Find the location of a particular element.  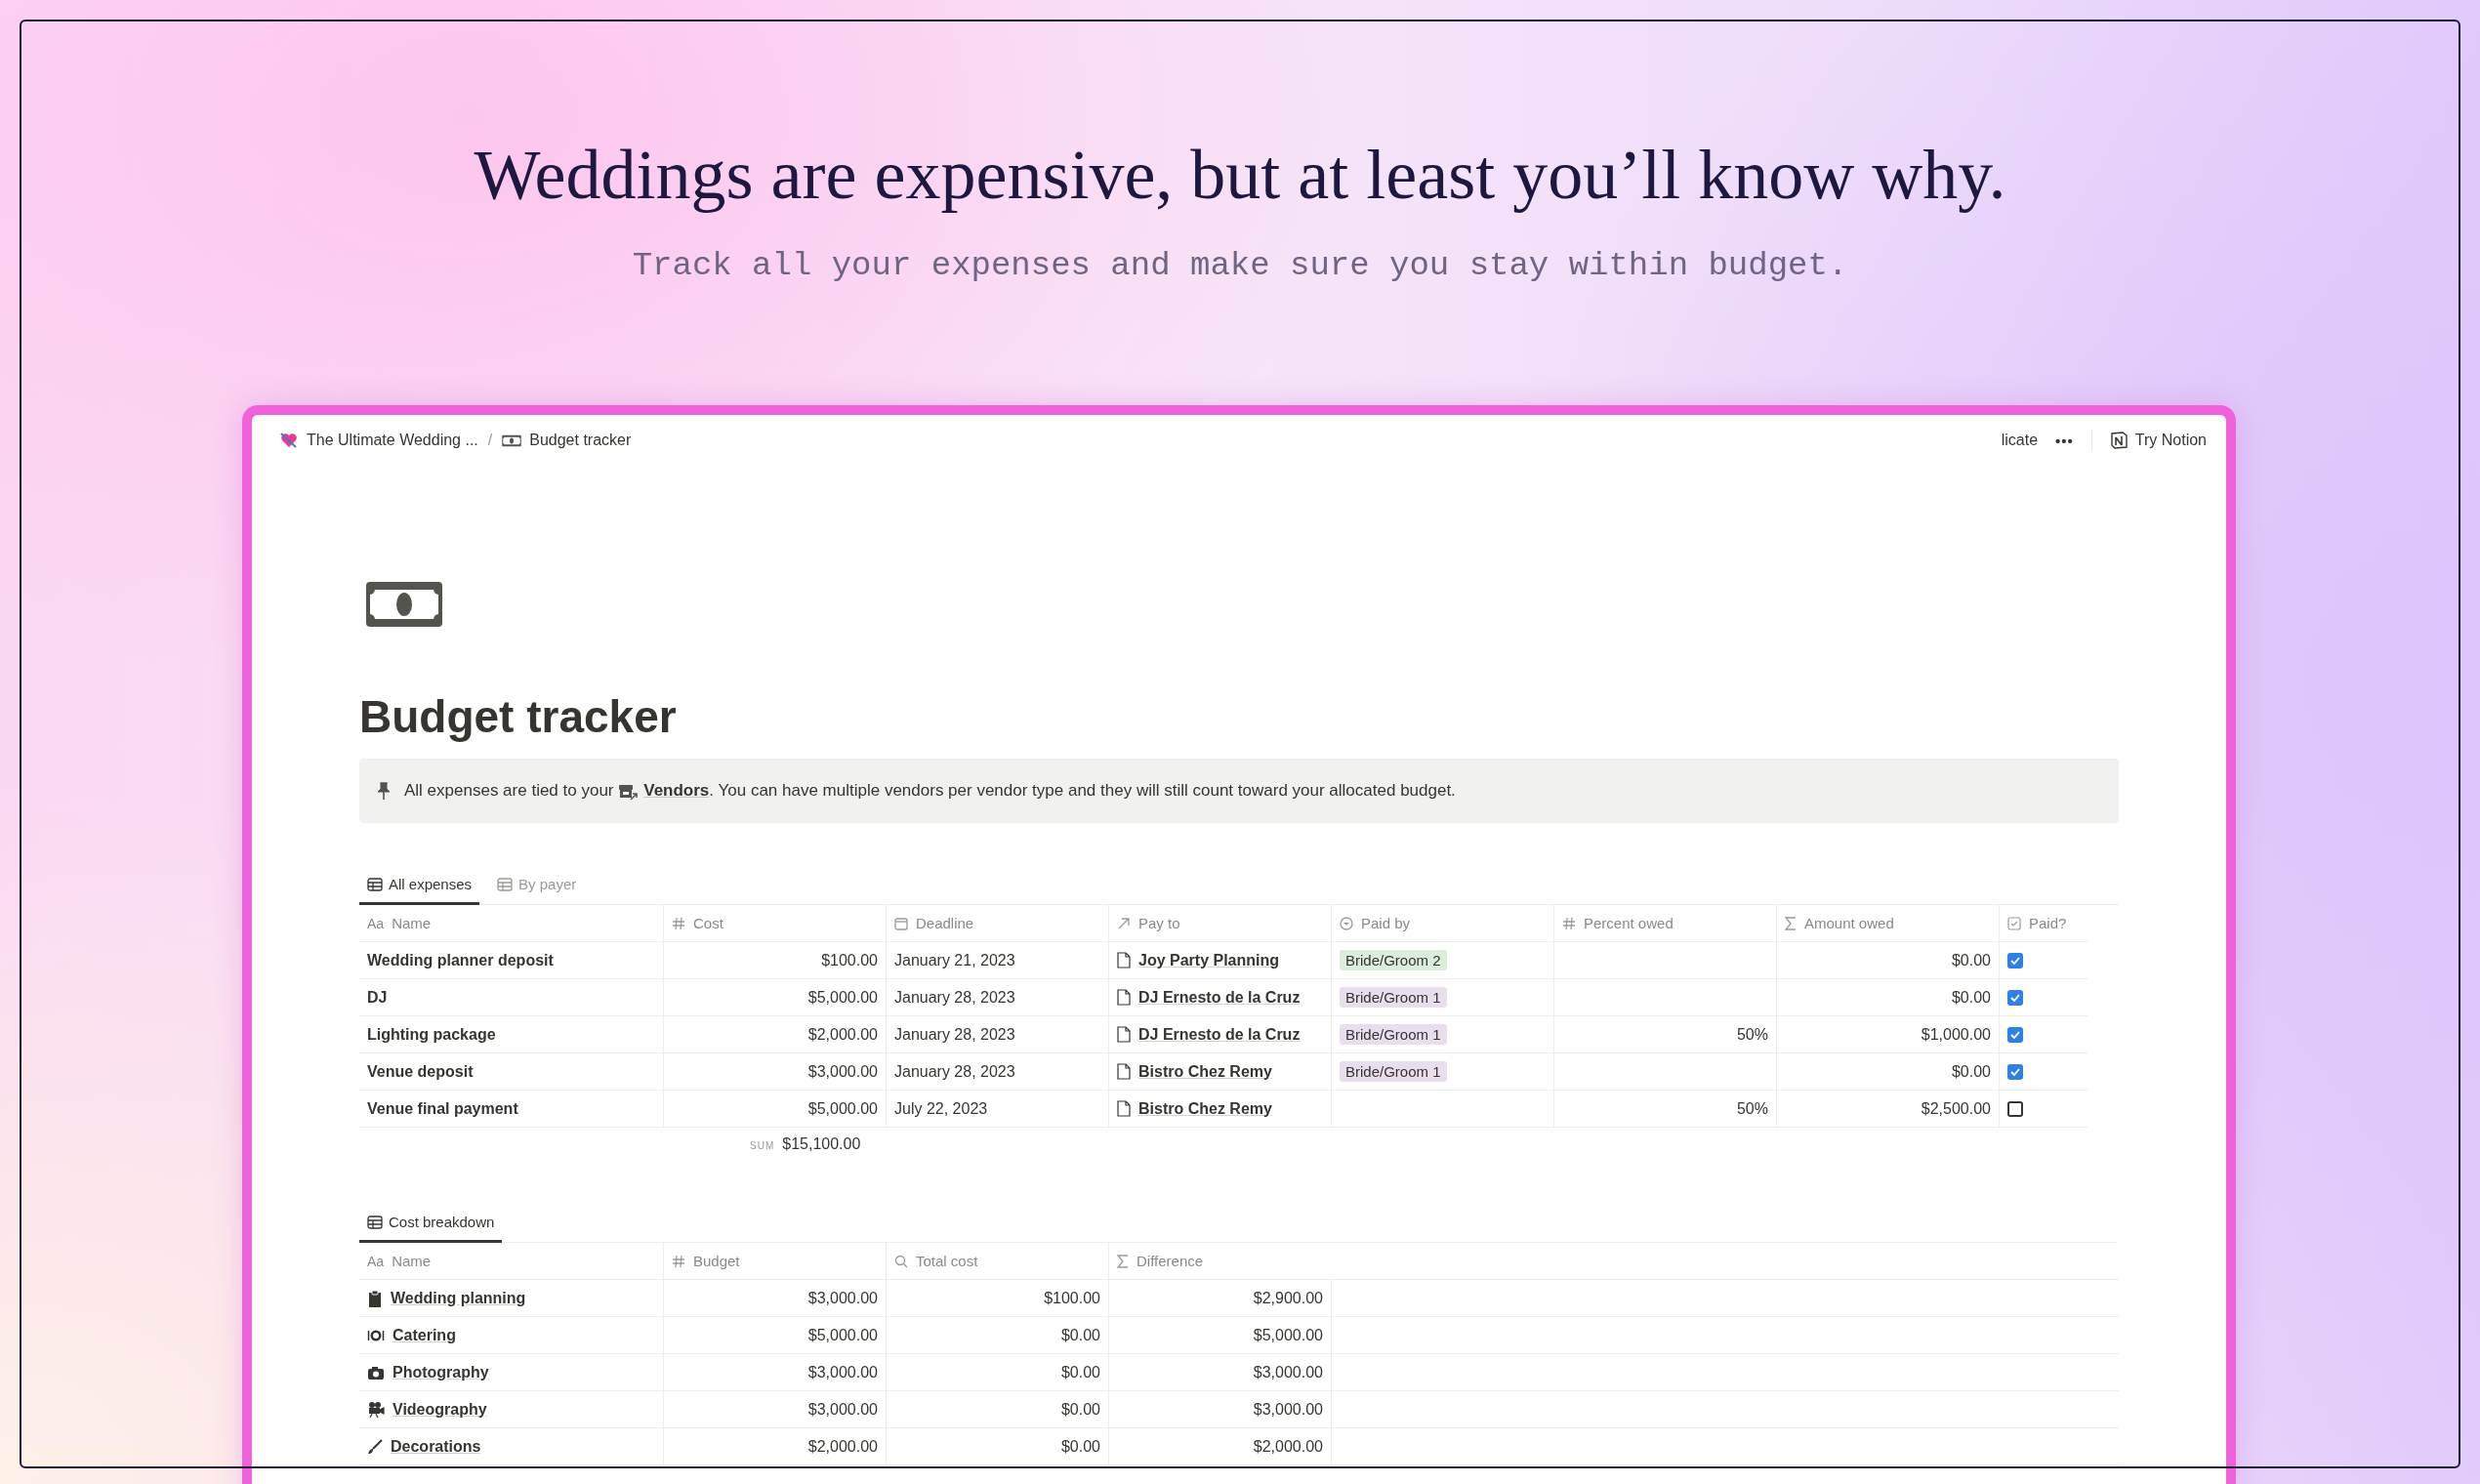

vendors-link: Vendors is located at coordinates (676, 791).